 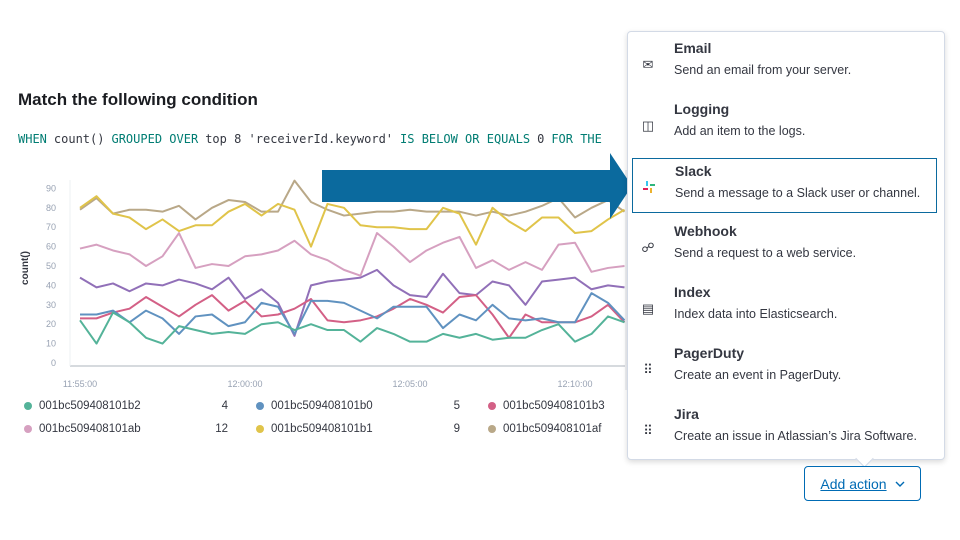 What do you see at coordinates (705, 231) in the screenshot?
I see `menu-item-label: Webhook` at bounding box center [705, 231].